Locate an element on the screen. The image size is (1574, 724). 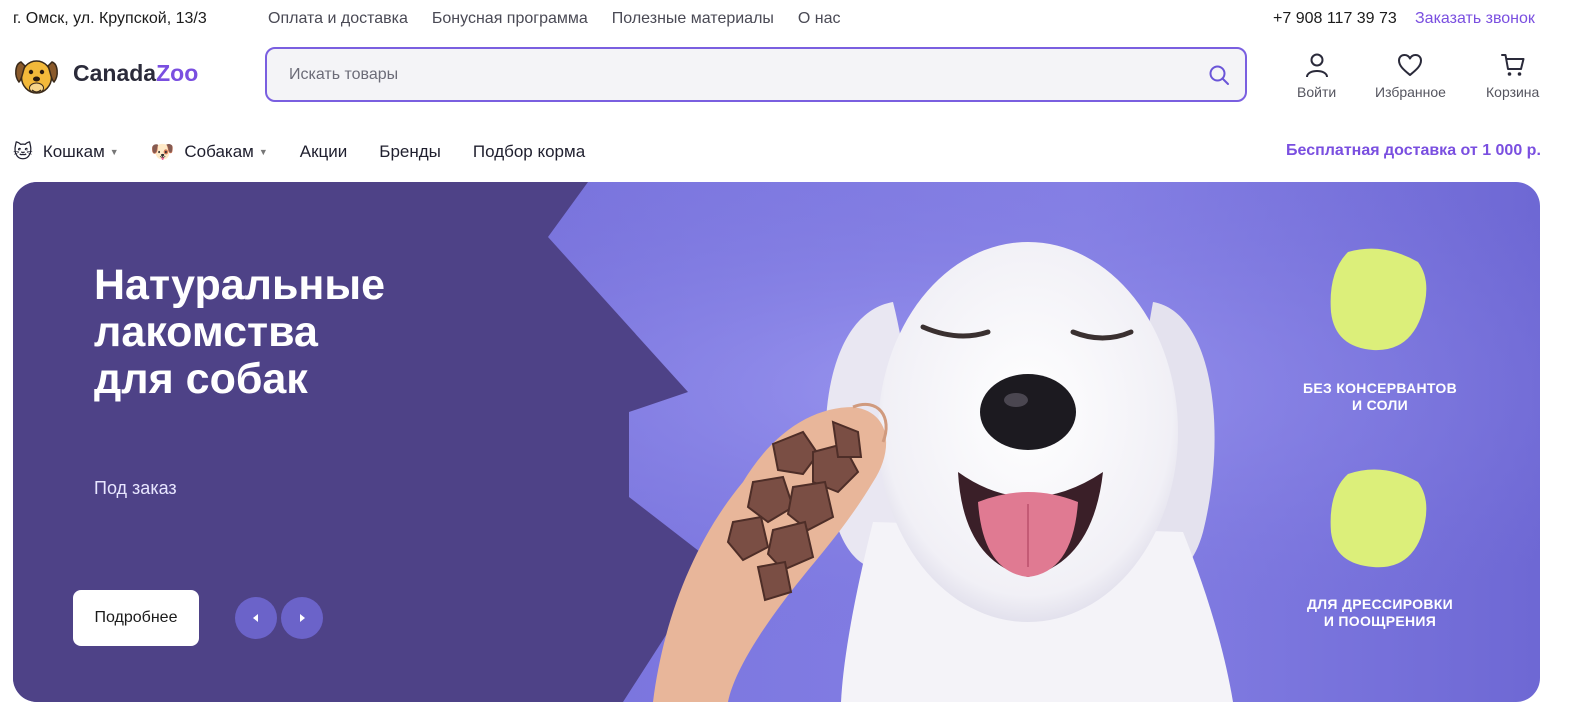
nav-dogs: 🐶 Собакам ▼ is located at coordinates (209, 152).